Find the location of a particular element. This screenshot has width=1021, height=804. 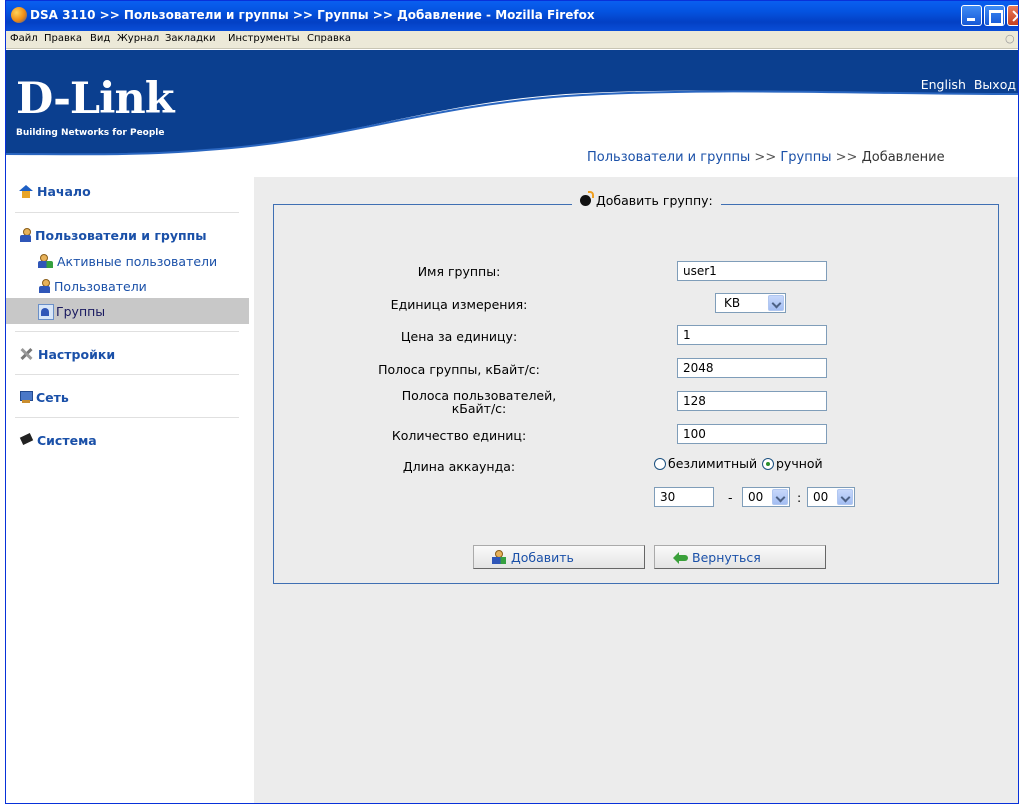

sidebar-item-label: Активные пользователи is located at coordinates (137, 261).